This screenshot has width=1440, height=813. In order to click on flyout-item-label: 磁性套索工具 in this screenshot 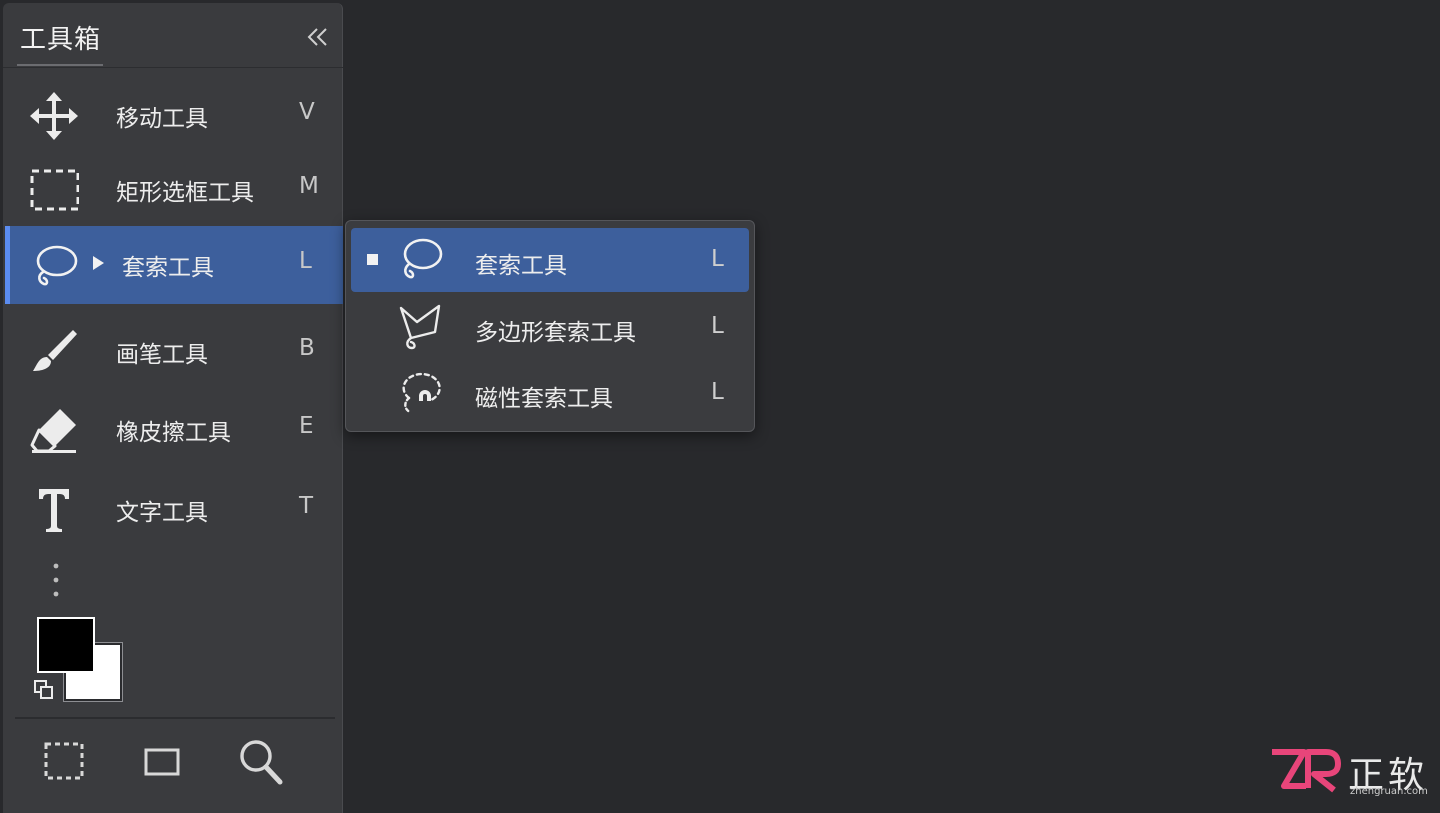, I will do `click(544, 399)`.